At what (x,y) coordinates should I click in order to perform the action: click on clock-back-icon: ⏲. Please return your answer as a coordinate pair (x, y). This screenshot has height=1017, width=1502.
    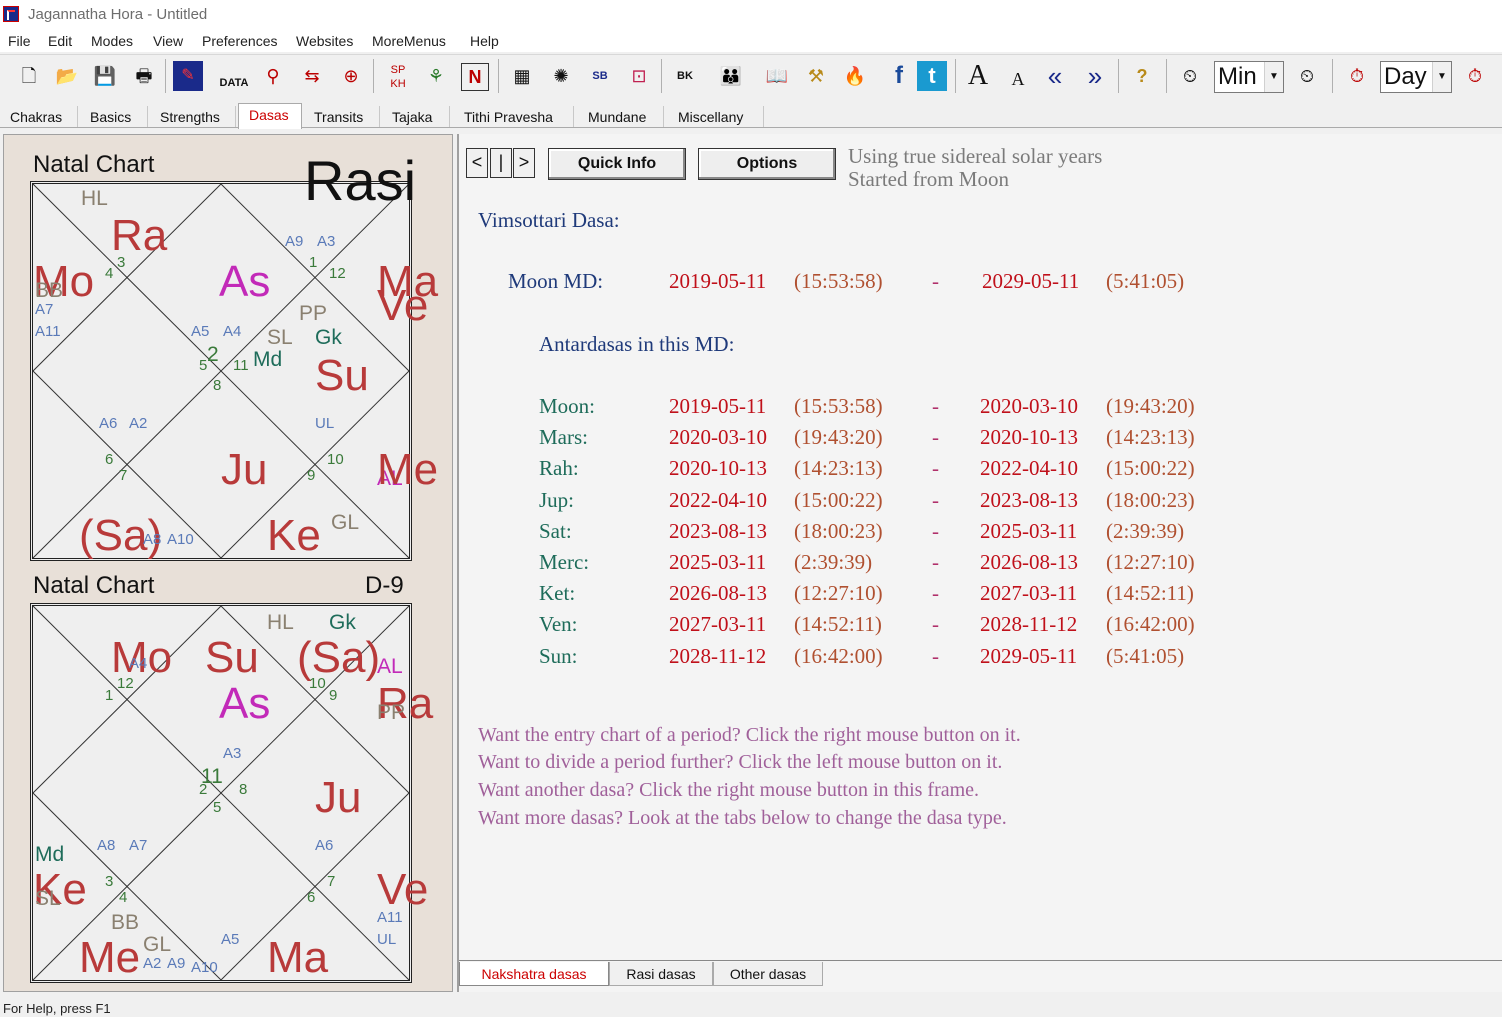
    Looking at the image, I should click on (1190, 76).